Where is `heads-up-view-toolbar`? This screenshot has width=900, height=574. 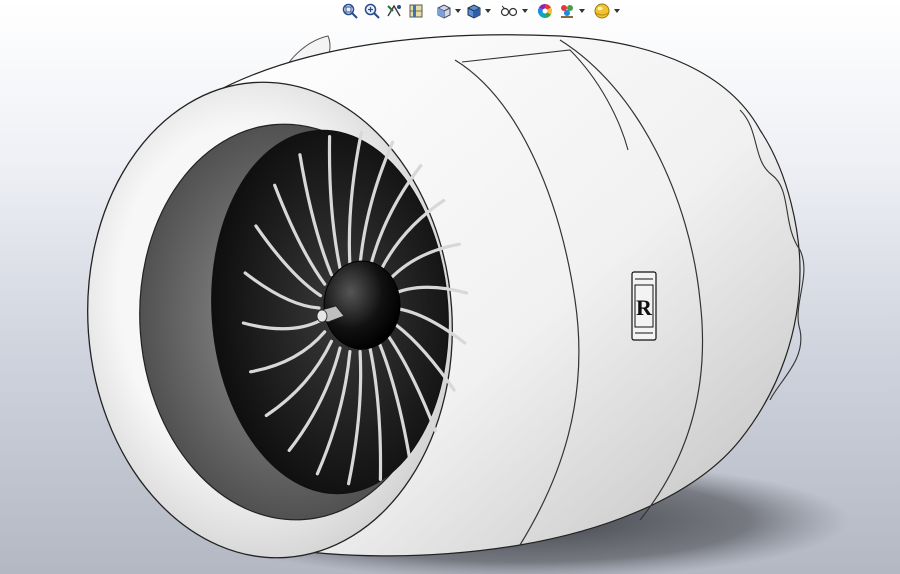
heads-up-view-toolbar is located at coordinates (480, 11).